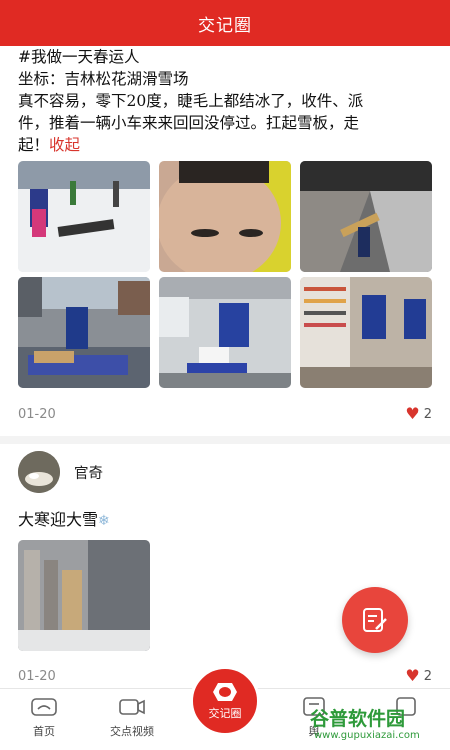 The height and width of the screenshot is (750, 450). What do you see at coordinates (103, 79) in the screenshot?
I see `post-1-line: 坐标：吉林松花湖滑雪场` at bounding box center [103, 79].